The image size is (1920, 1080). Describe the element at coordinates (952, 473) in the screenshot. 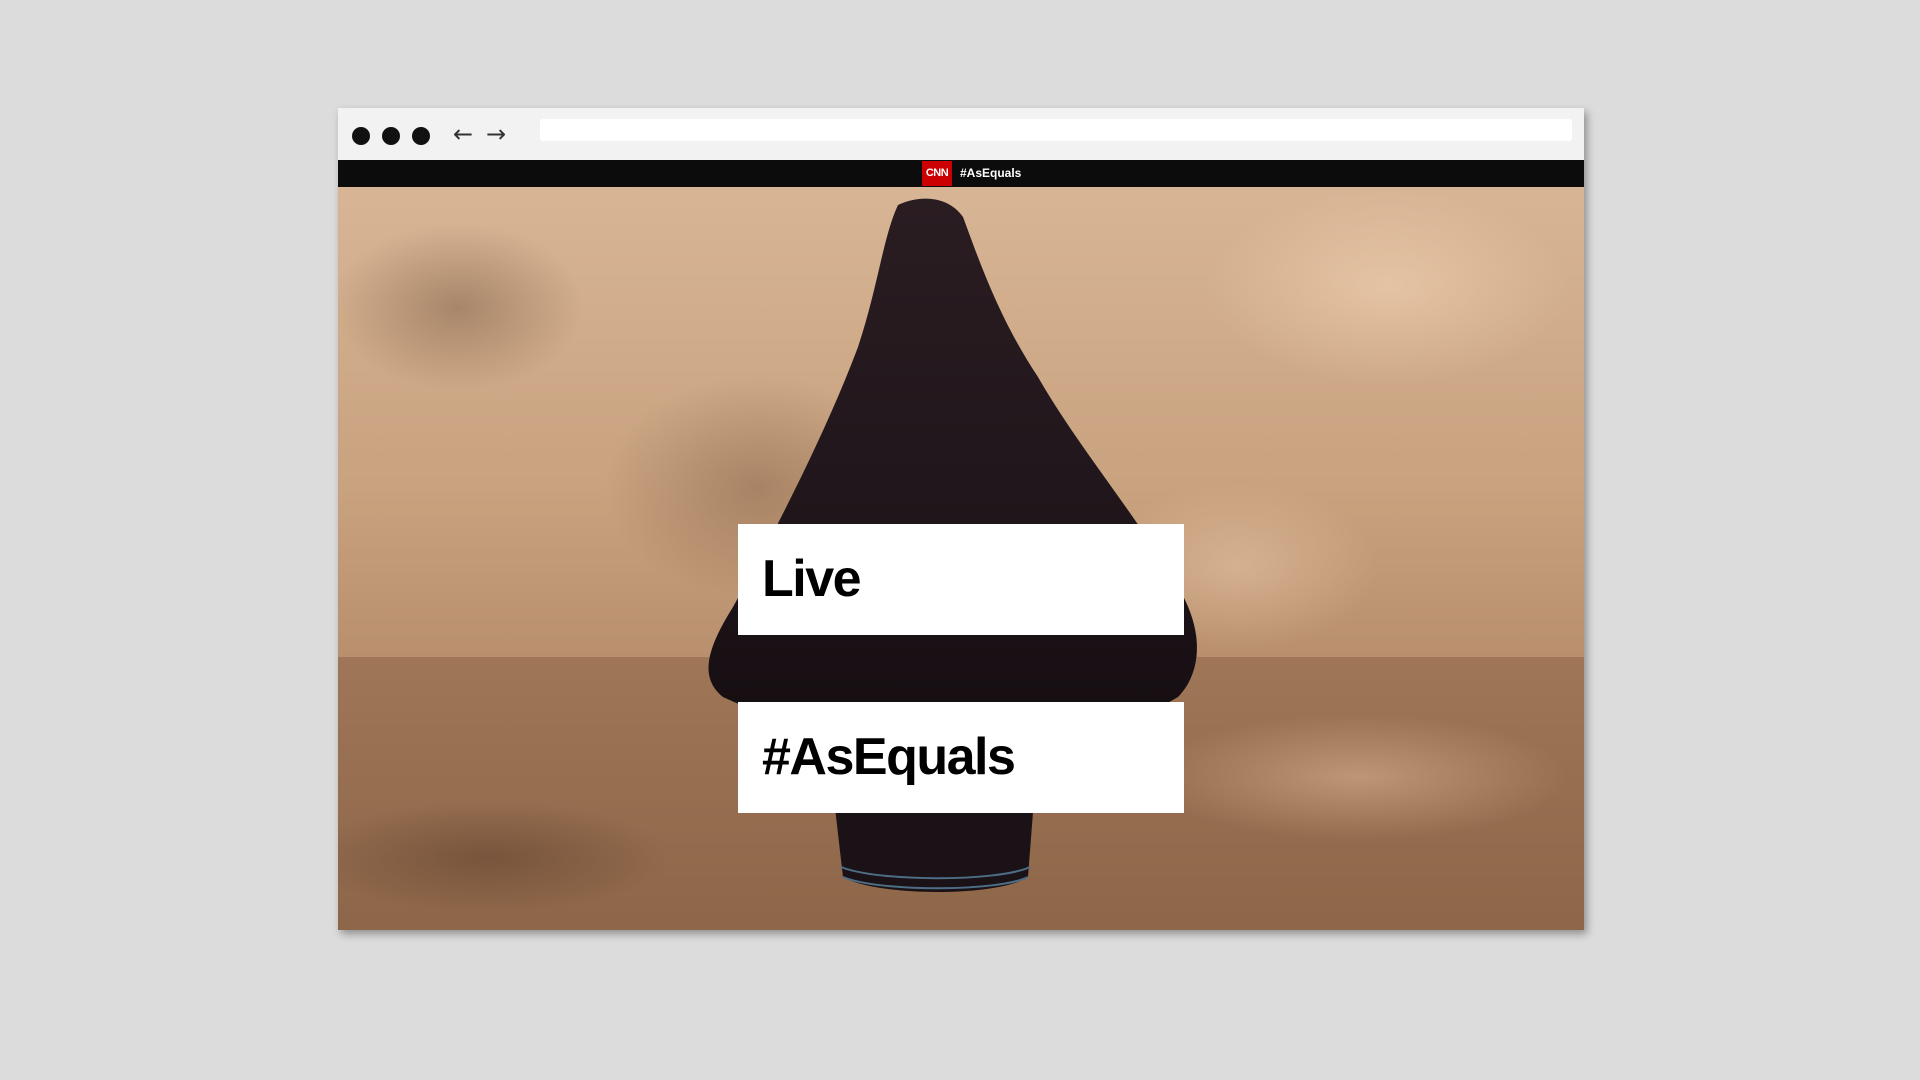

I see `veil-shape` at that location.